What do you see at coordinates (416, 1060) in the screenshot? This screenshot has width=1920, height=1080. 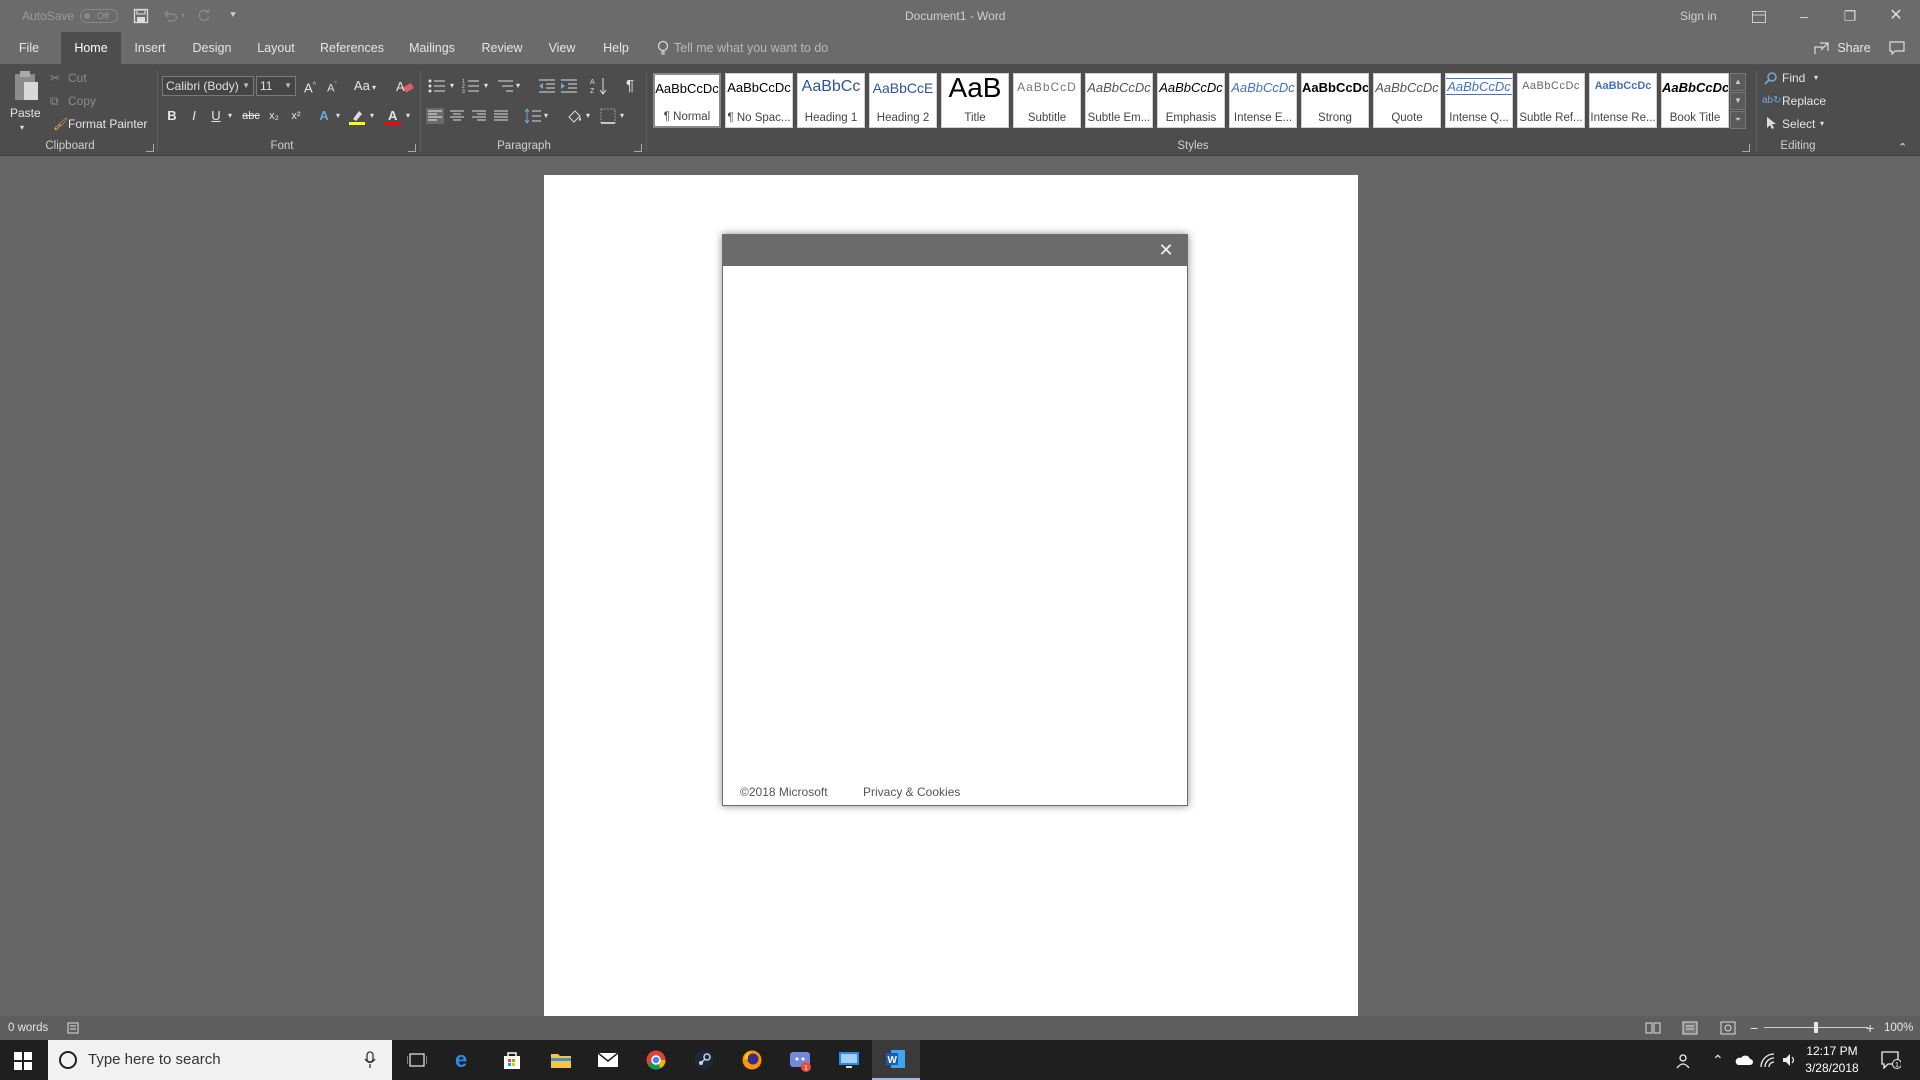 I see `task-view-icon` at bounding box center [416, 1060].